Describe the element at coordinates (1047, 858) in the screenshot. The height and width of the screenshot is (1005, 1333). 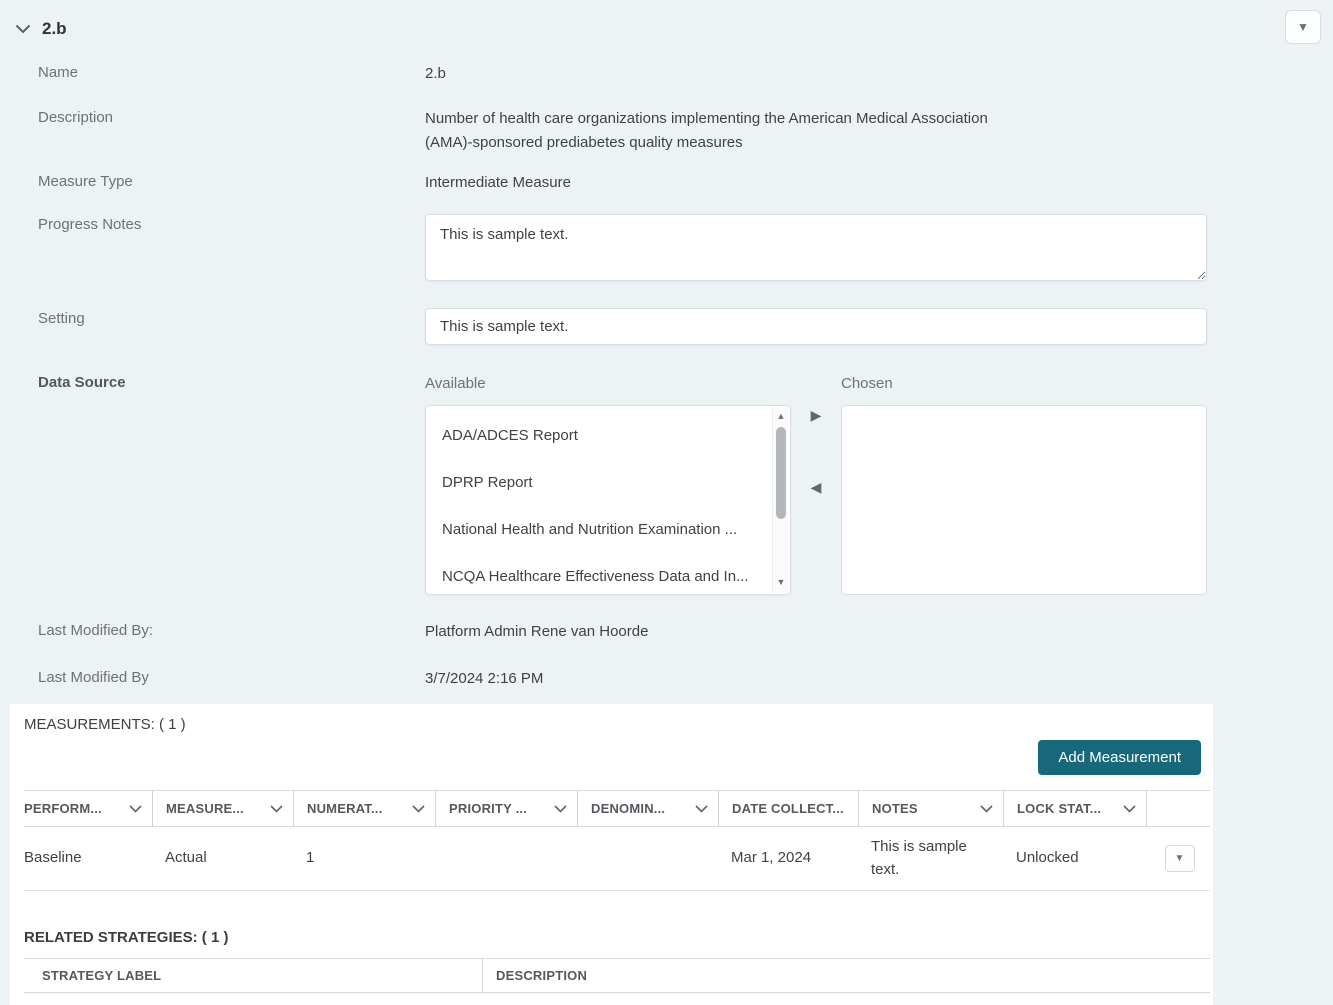
I see `cell-lock-status: Unlocked` at that location.